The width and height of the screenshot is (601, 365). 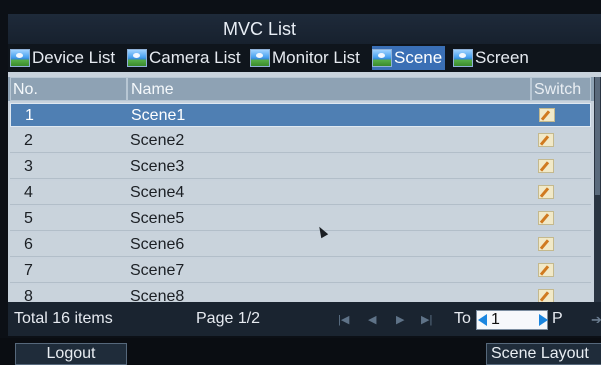 What do you see at coordinates (195, 57) in the screenshot?
I see `tab-label: Camera List` at bounding box center [195, 57].